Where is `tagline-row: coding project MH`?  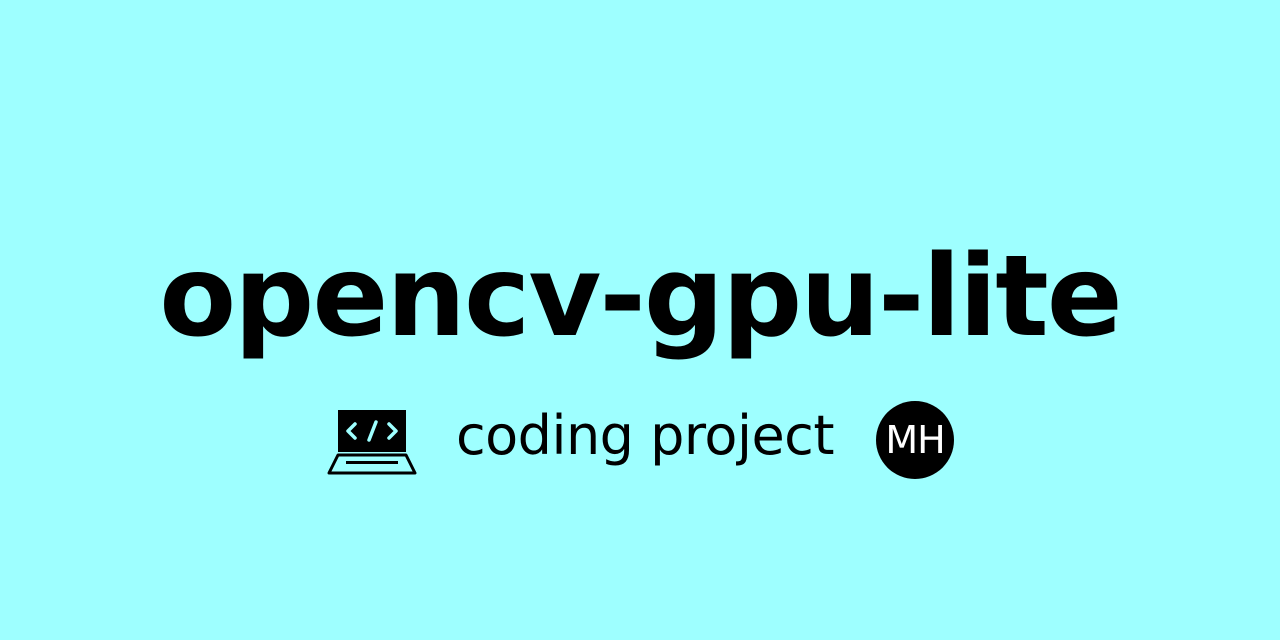
tagline-row: coding project MH is located at coordinates (640, 440).